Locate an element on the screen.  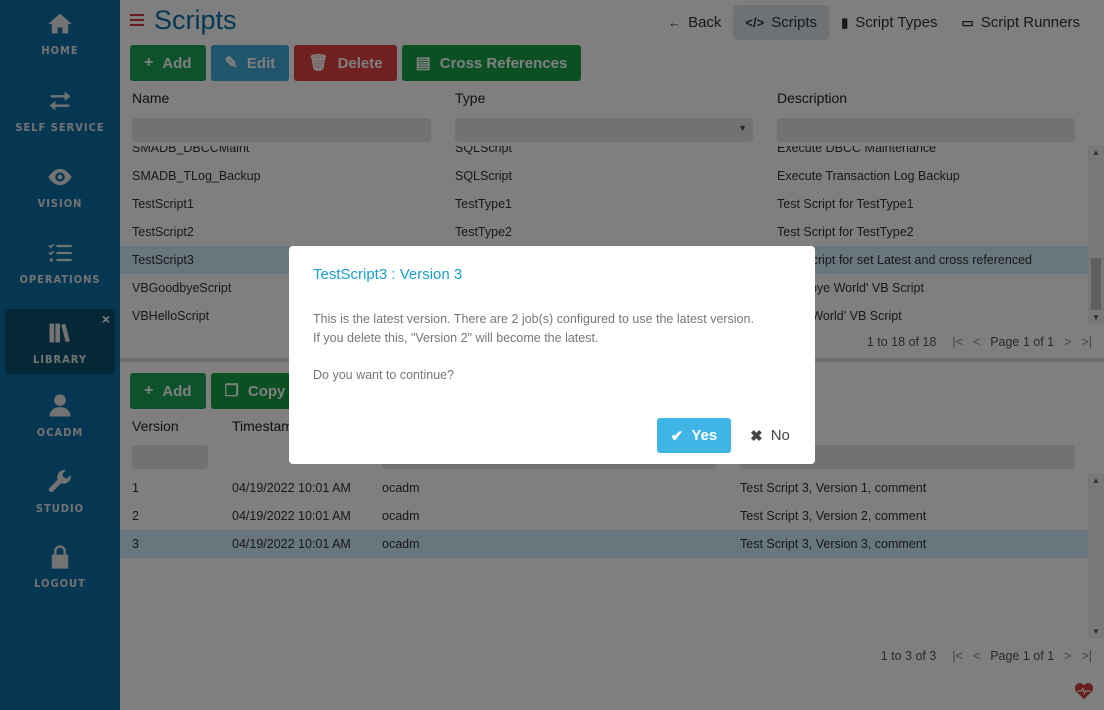
yes-button: ✔ Yes is located at coordinates (694, 435).